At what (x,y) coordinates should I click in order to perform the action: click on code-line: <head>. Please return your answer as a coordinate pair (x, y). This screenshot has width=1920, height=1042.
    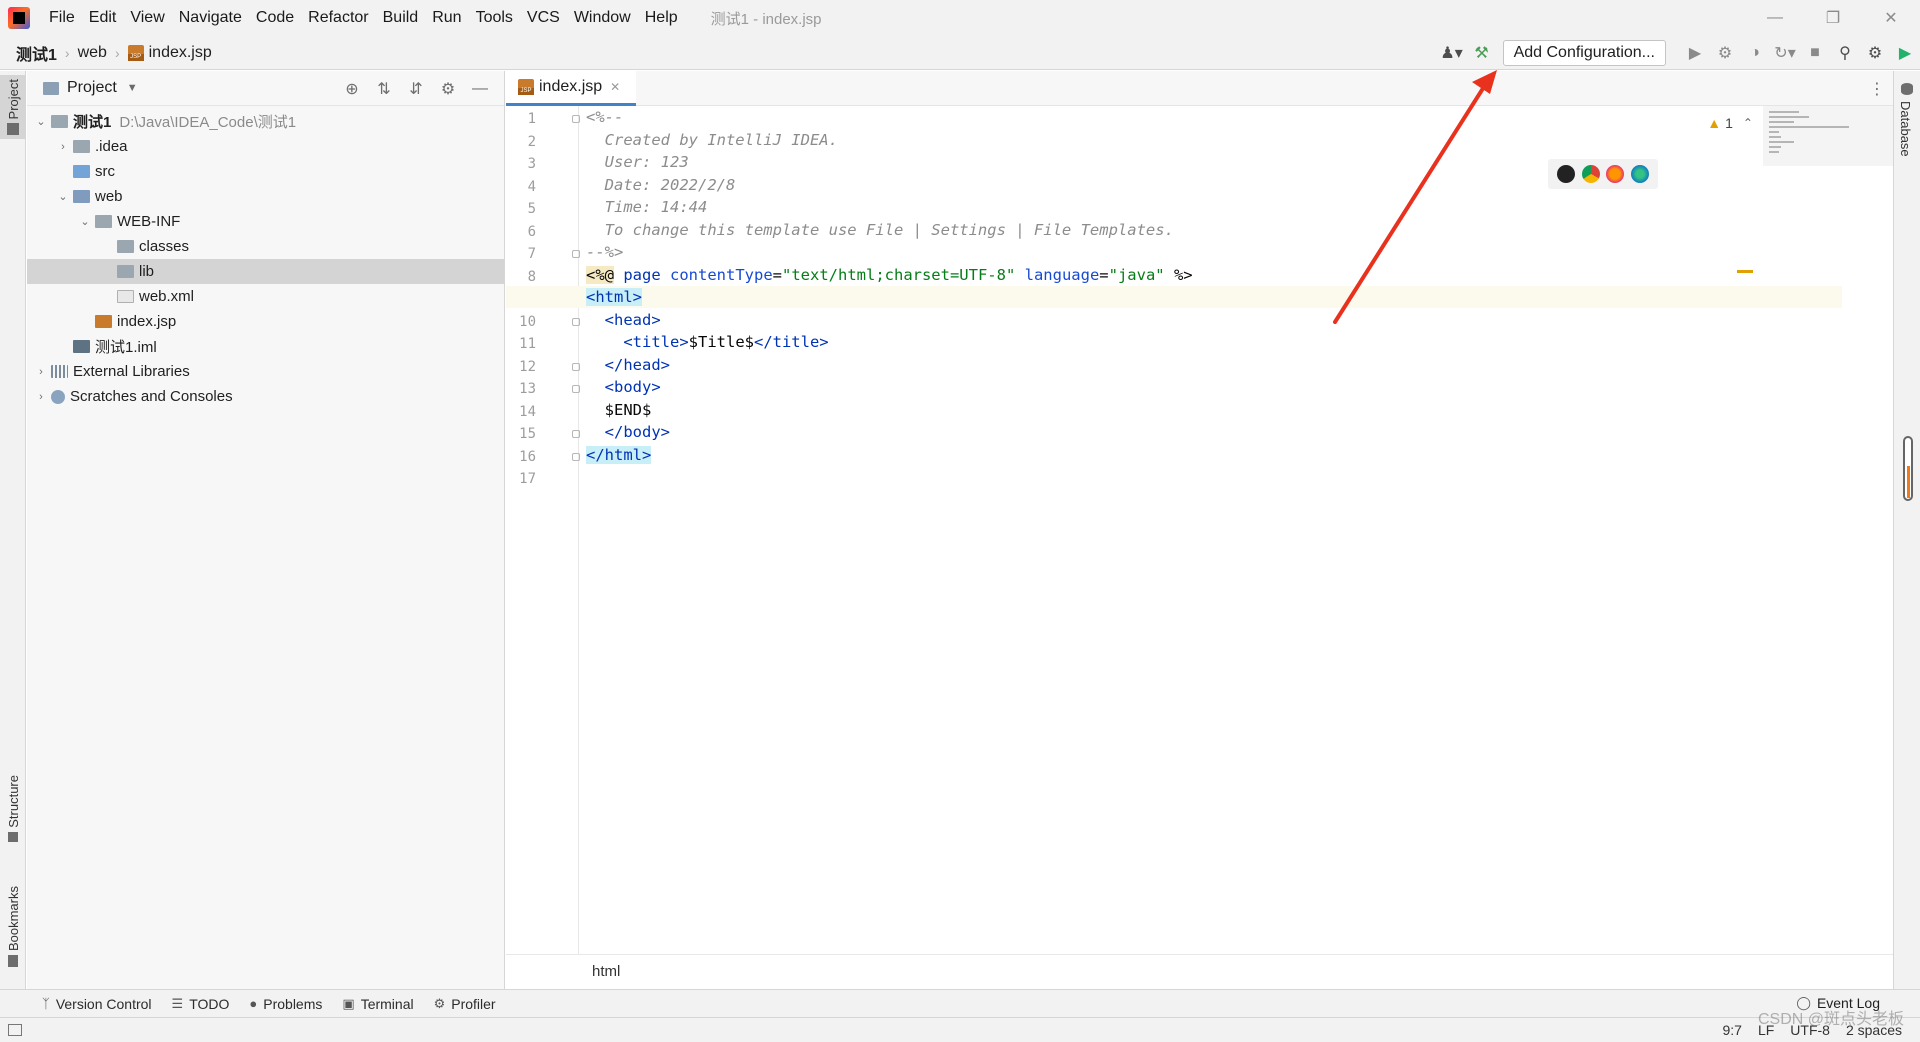
    Looking at the image, I should click on (623, 320).